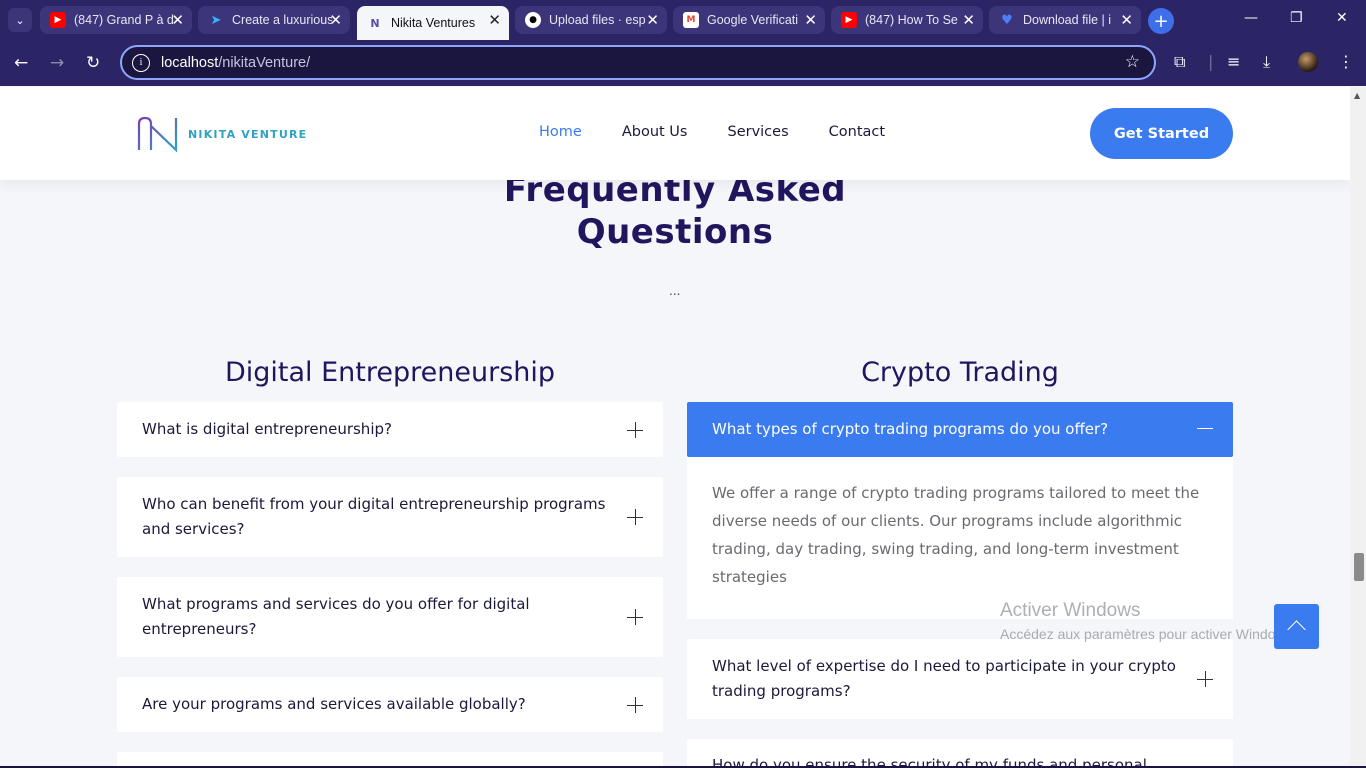  I want to click on browser-tab: ▶ (847) Grand P à d ✕, so click(116, 20).